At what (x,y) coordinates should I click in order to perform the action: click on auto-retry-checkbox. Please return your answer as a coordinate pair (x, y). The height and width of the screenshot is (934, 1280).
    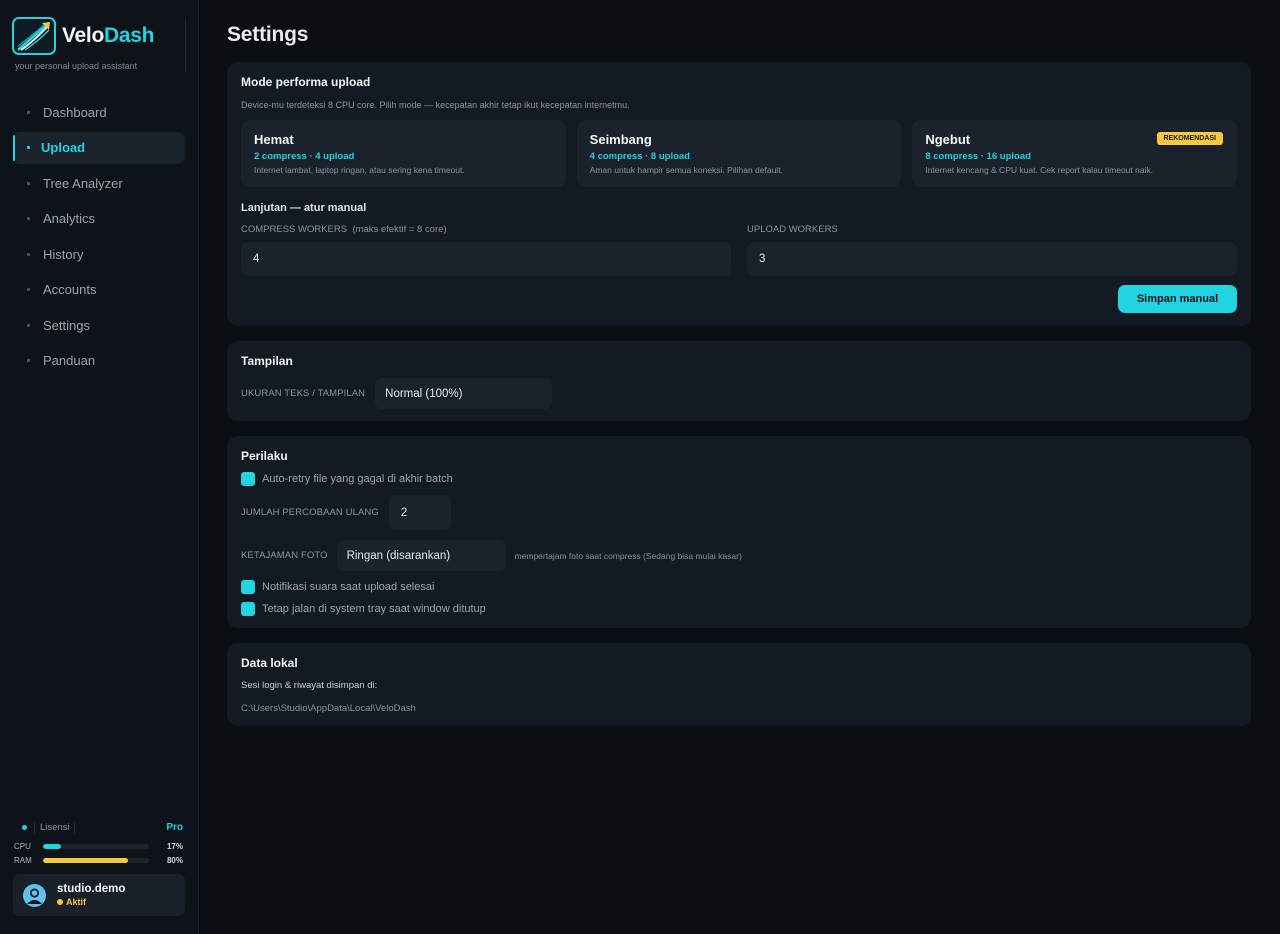
    Looking at the image, I should click on (248, 479).